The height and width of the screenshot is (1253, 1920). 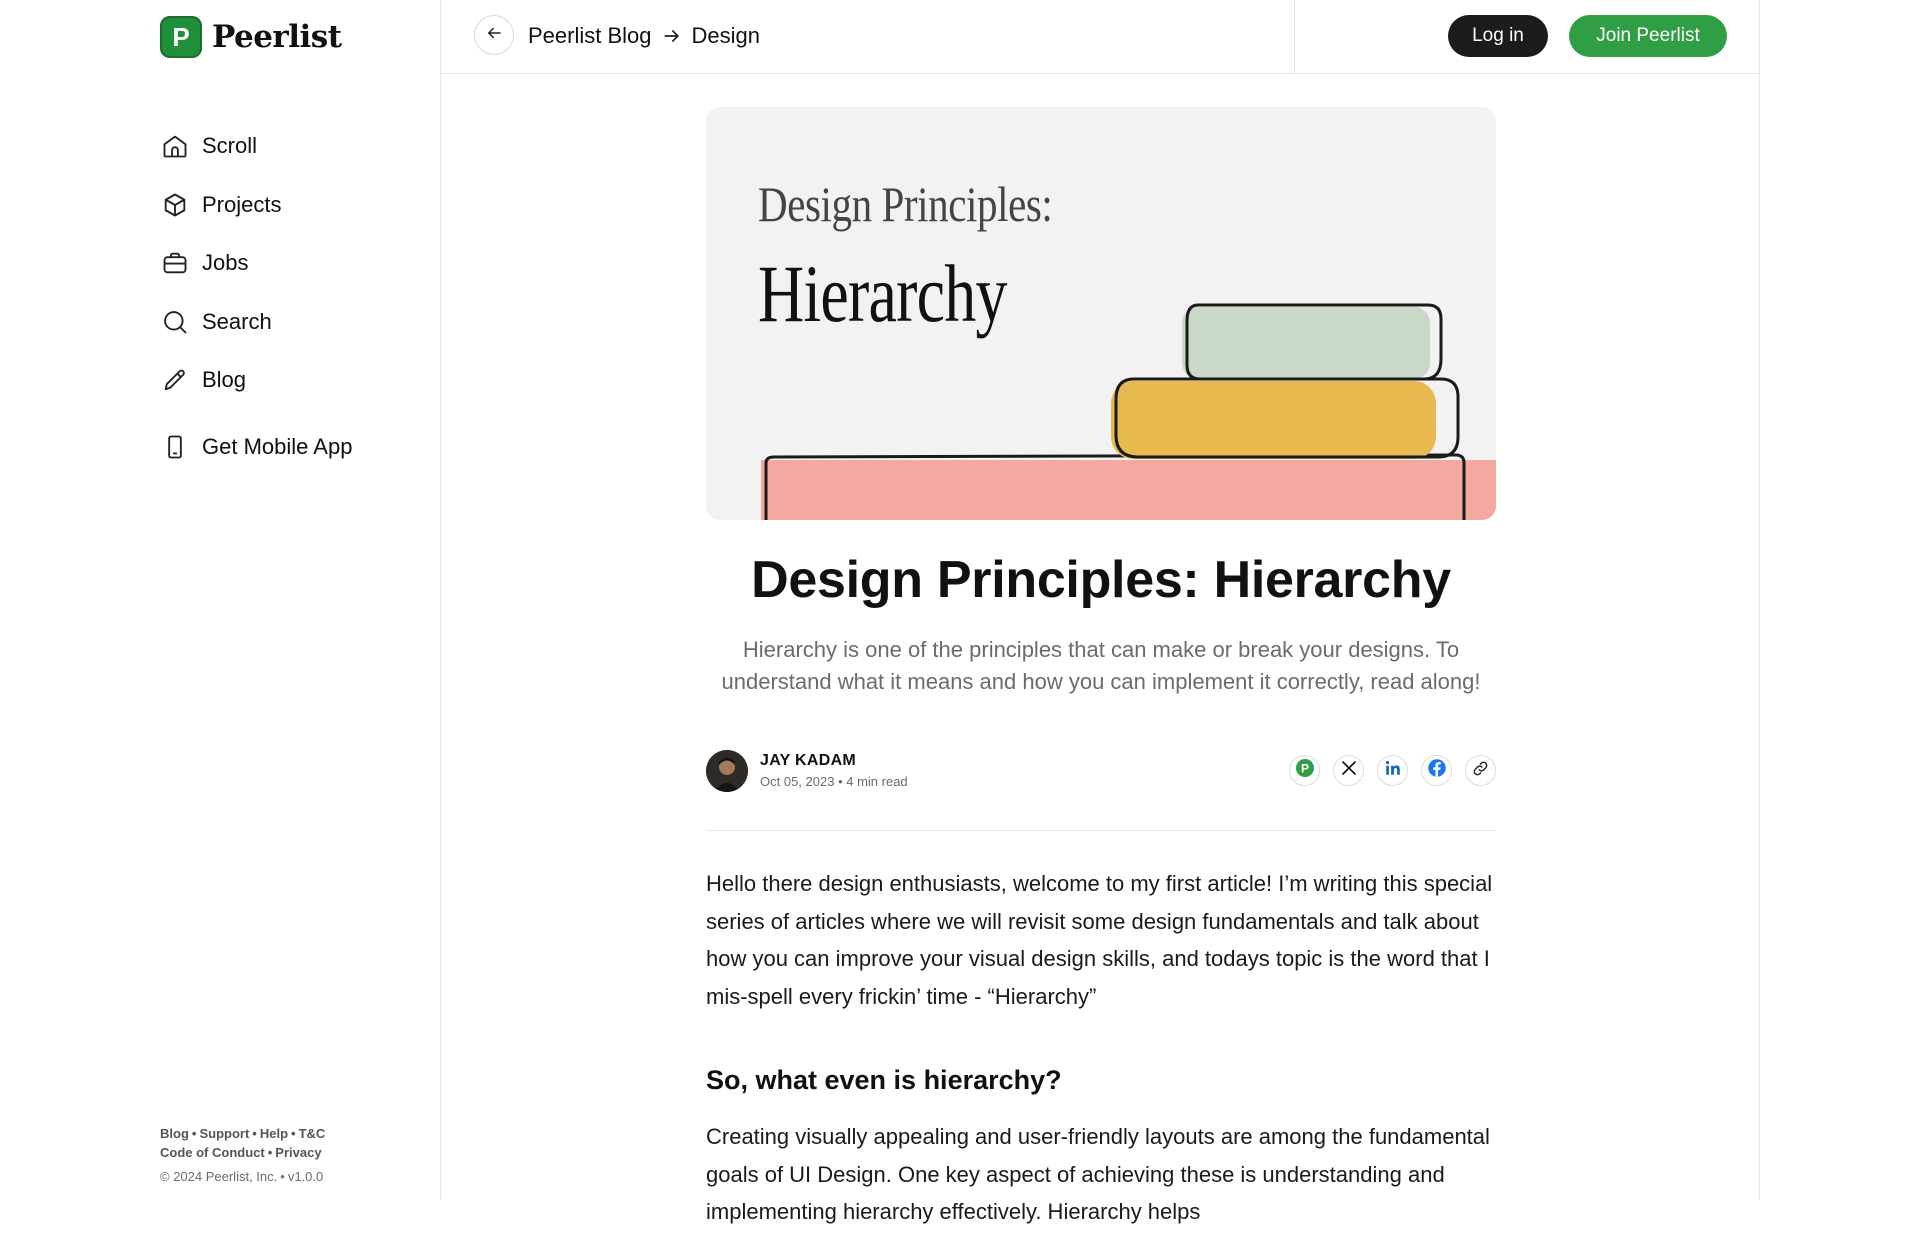 I want to click on copyright-text: © 2024 Peerlist, Inc., so click(x=219, y=1176).